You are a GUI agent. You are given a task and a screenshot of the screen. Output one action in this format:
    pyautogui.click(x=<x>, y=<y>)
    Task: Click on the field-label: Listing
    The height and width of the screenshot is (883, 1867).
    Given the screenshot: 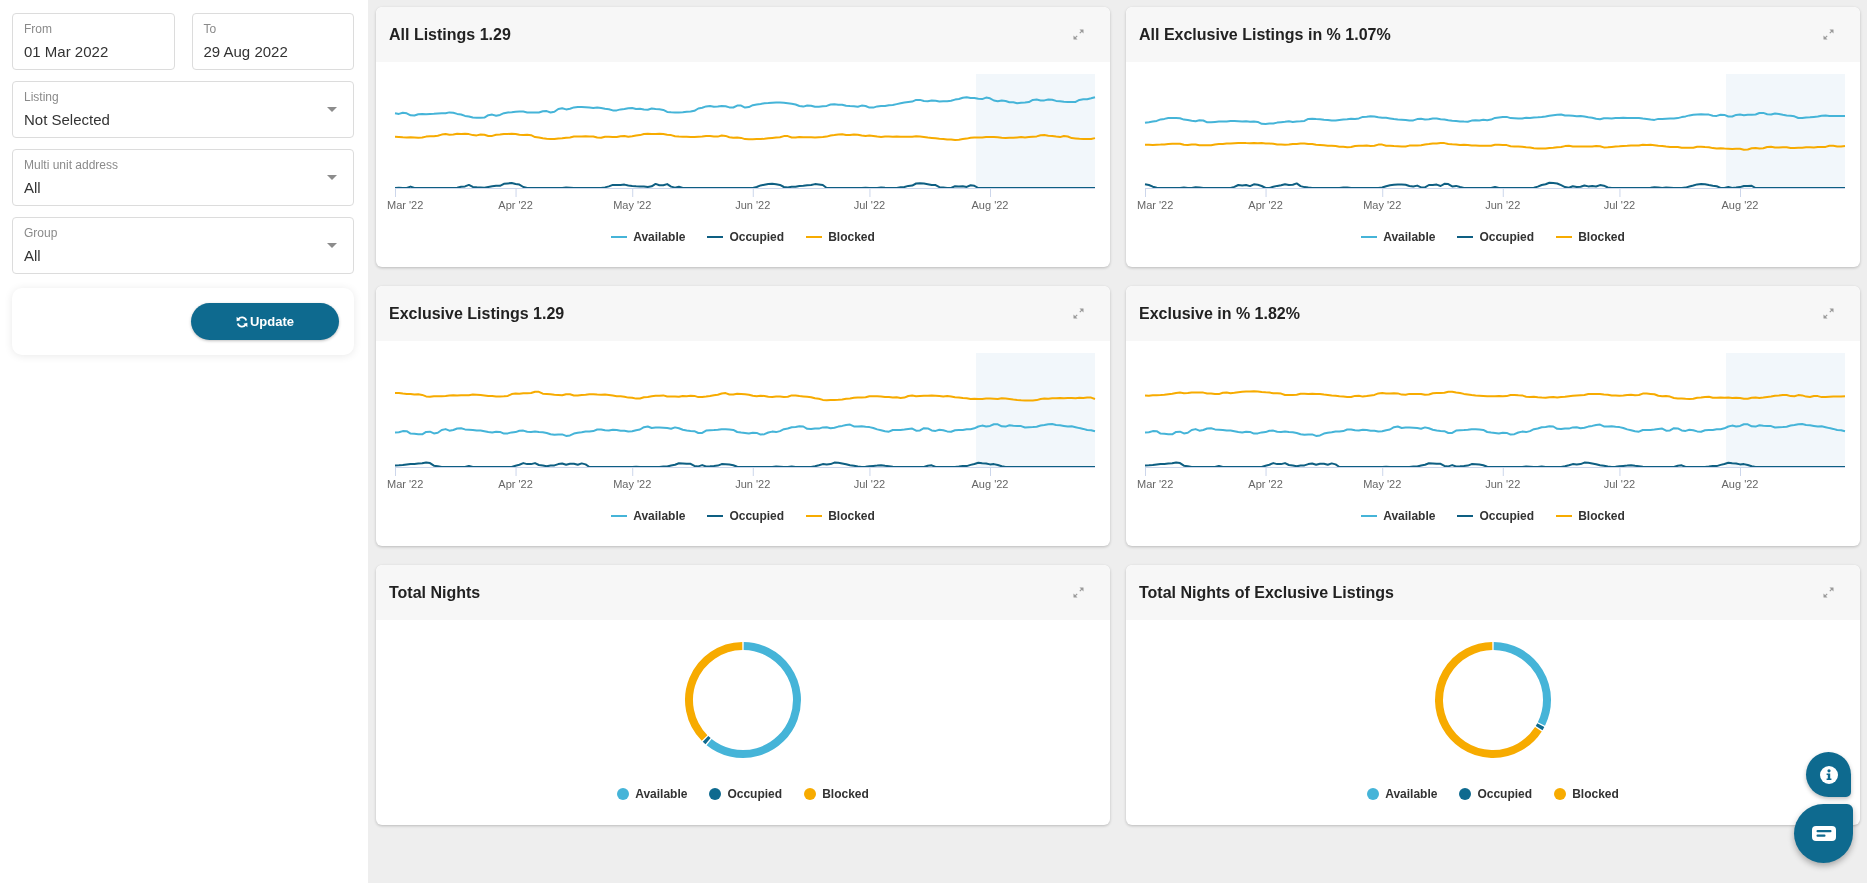 What is the action you would take?
    pyautogui.click(x=41, y=97)
    